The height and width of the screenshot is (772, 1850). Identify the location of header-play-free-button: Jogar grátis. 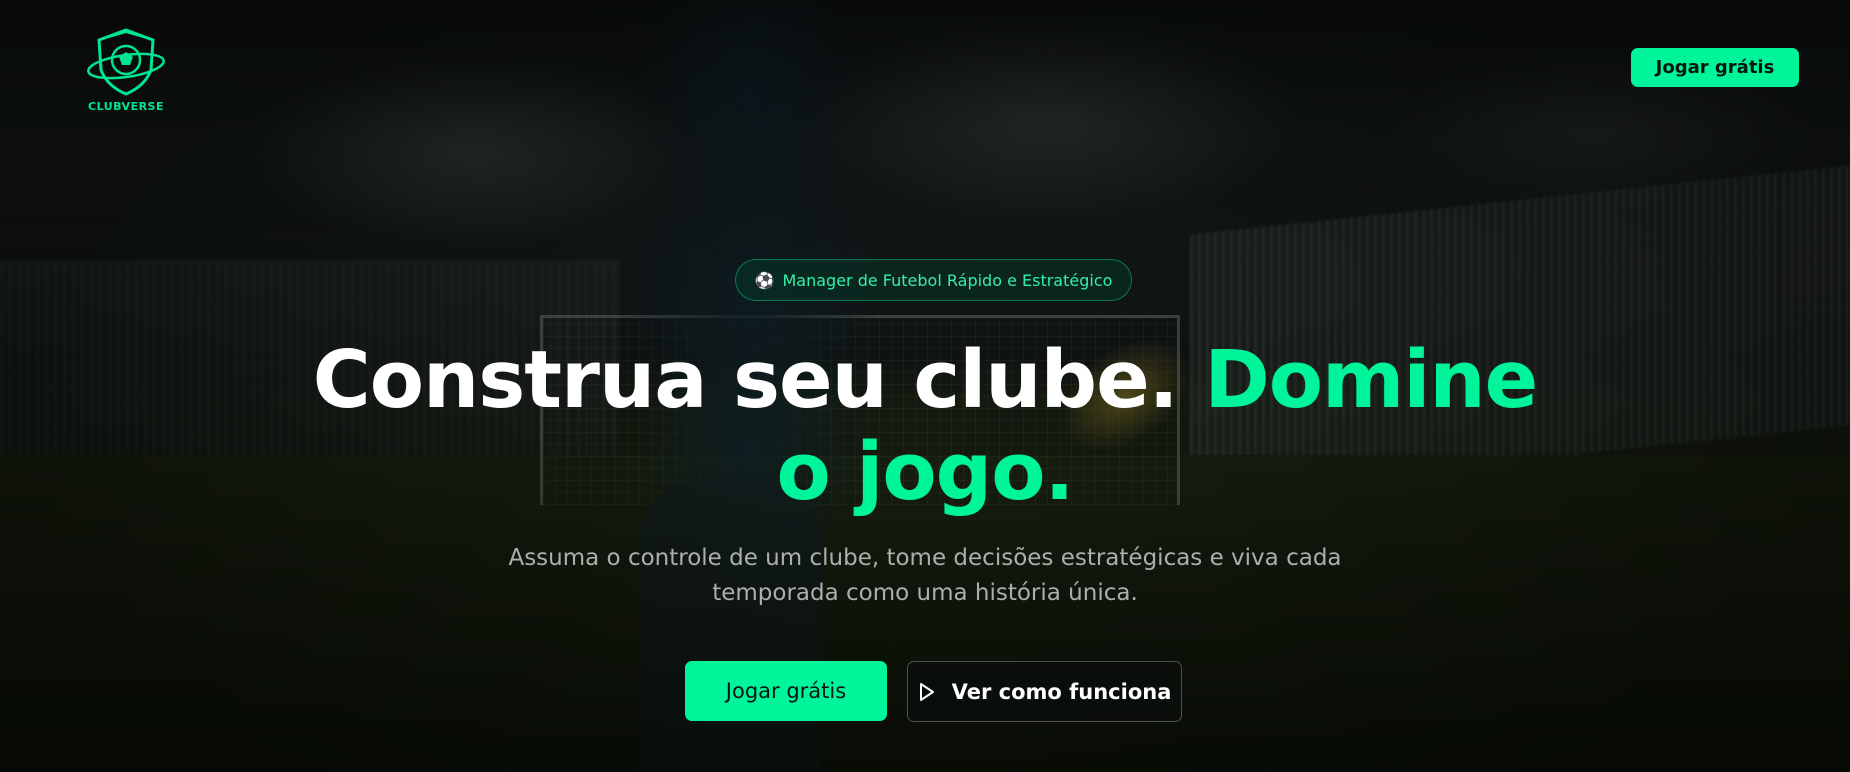
(1715, 67).